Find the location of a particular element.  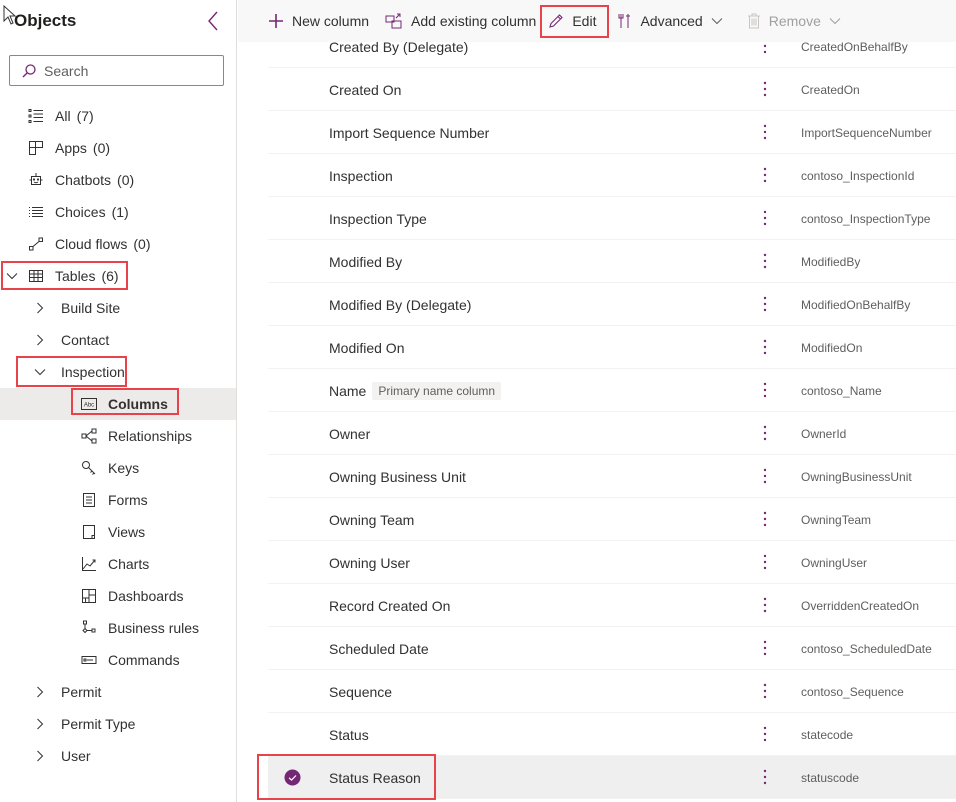

table-row: Status Reason statuscode is located at coordinates (612, 777).